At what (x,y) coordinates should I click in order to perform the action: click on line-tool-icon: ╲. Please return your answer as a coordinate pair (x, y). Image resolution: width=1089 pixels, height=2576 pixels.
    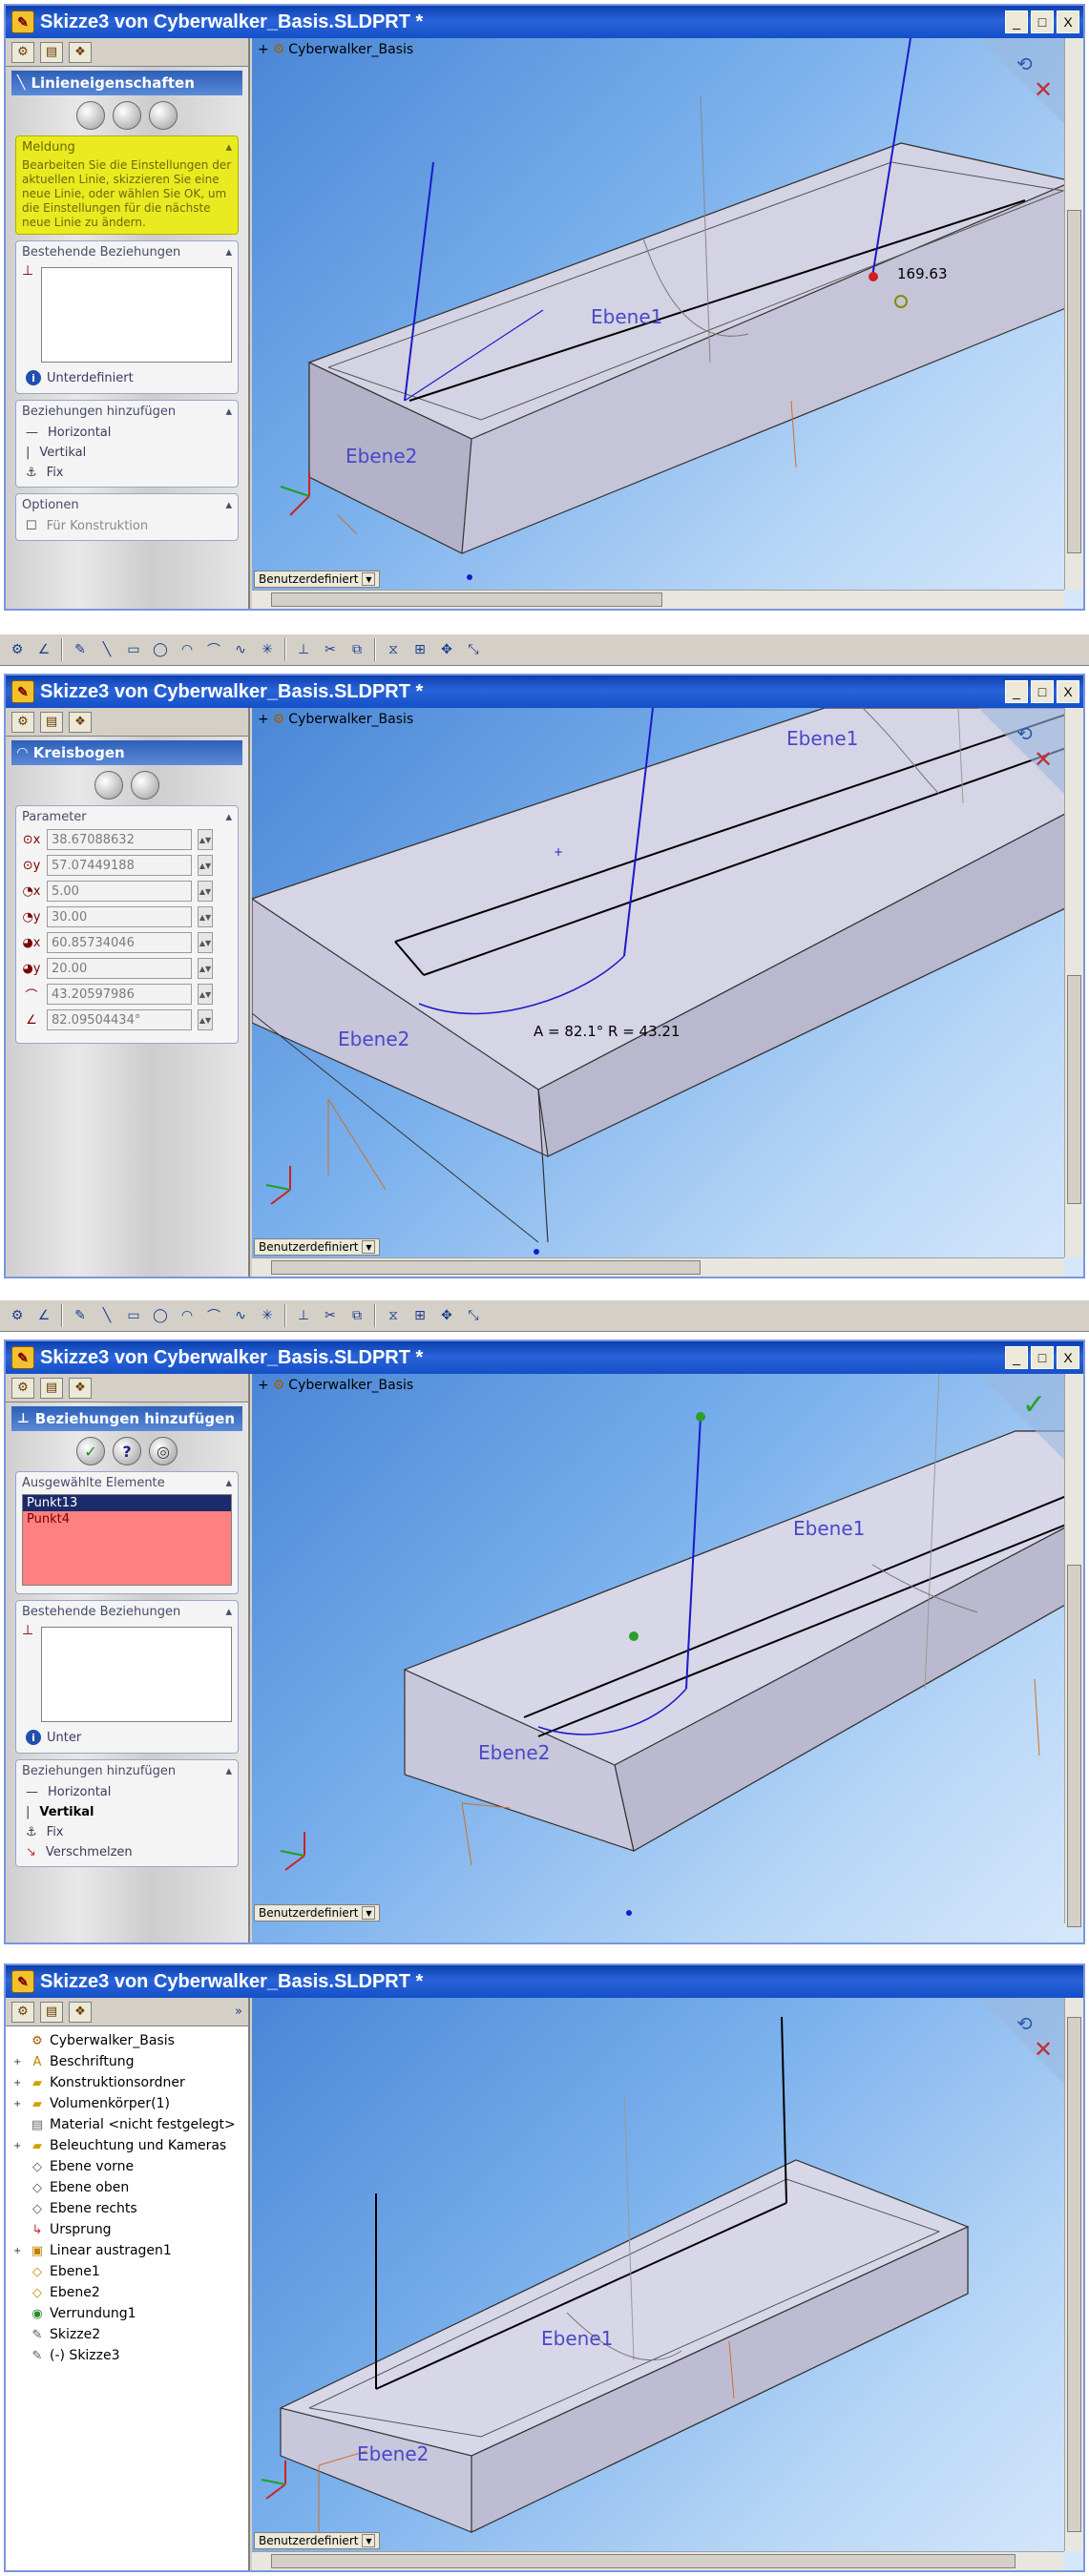
    Looking at the image, I should click on (106, 1315).